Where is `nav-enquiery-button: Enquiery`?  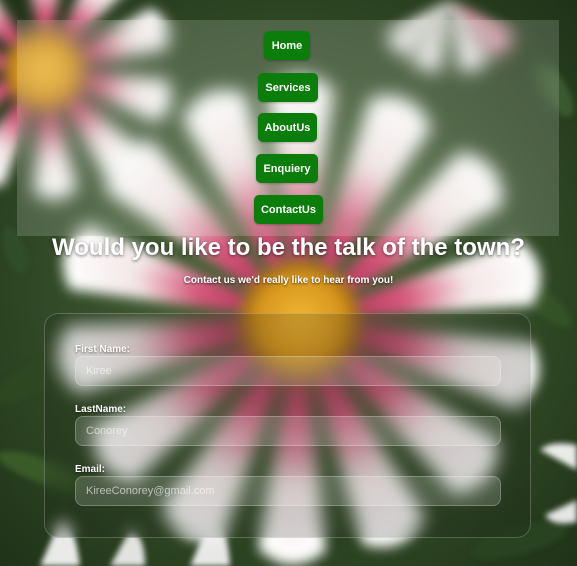
nav-enquiery-button: Enquiery is located at coordinates (287, 168).